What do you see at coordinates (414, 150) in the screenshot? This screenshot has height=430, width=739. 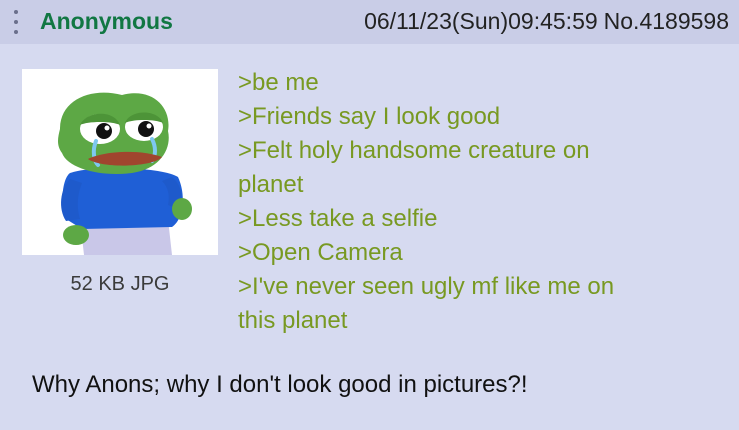 I see `greentext-line: >Felt holy handsome creature on` at bounding box center [414, 150].